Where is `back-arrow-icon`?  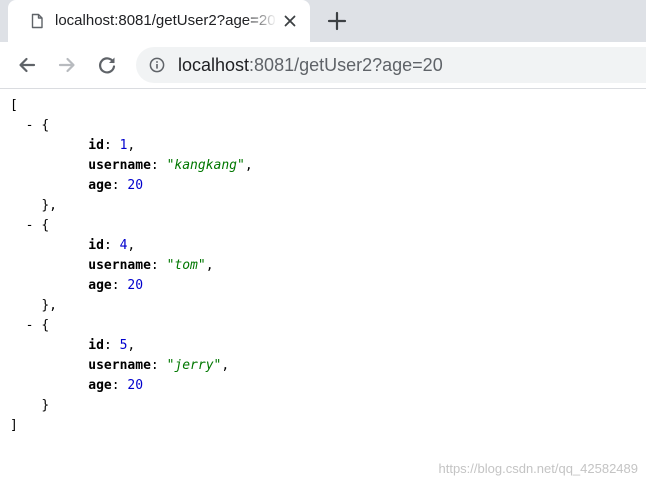
back-arrow-icon is located at coordinates (27, 65).